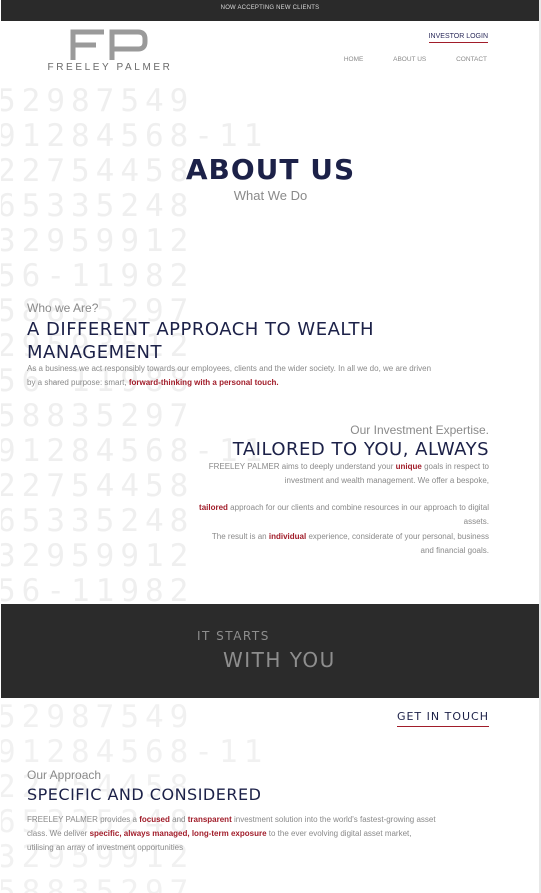 This screenshot has height=893, width=541. Describe the element at coordinates (109, 44) in the screenshot. I see `fp-monogram-icon` at that location.